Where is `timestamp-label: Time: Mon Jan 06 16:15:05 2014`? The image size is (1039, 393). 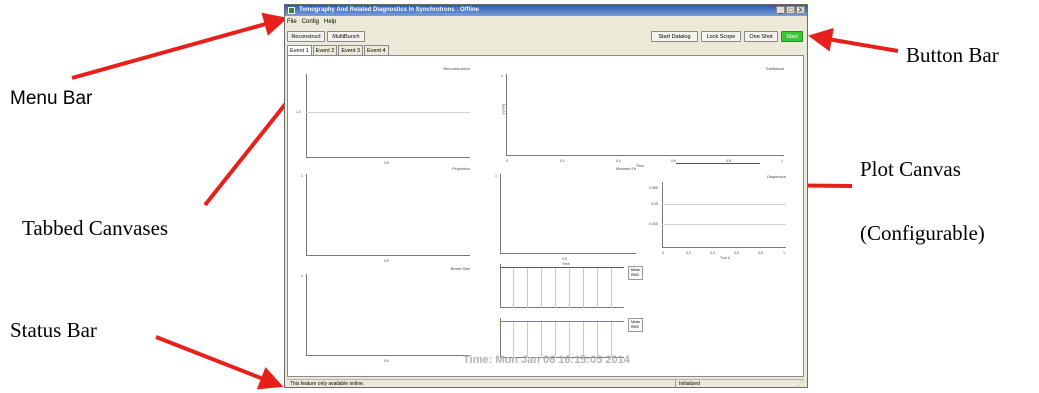 timestamp-label: Time: Mon Jan 06 16:15:05 2014 is located at coordinates (546, 360).